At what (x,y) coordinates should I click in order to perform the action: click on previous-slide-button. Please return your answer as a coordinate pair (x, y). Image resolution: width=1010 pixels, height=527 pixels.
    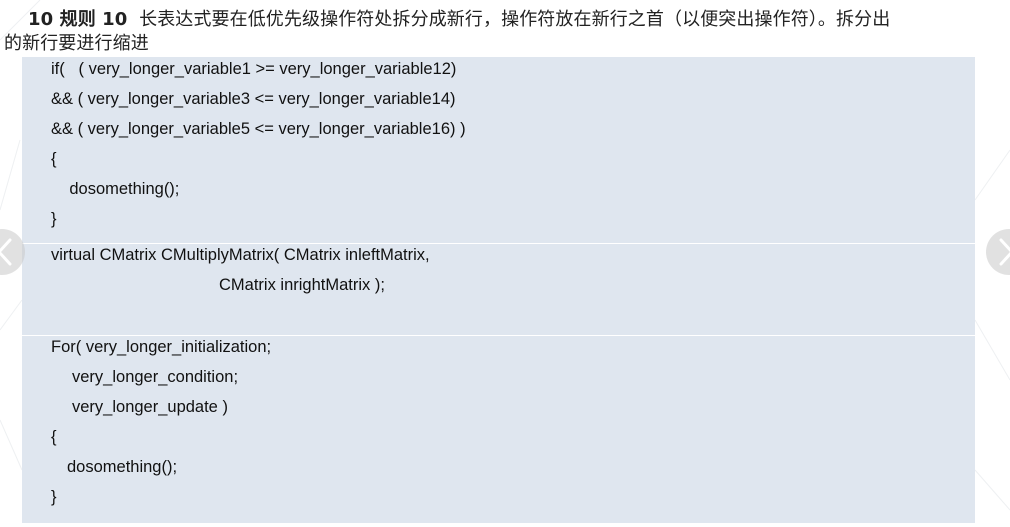
    Looking at the image, I should click on (12, 252).